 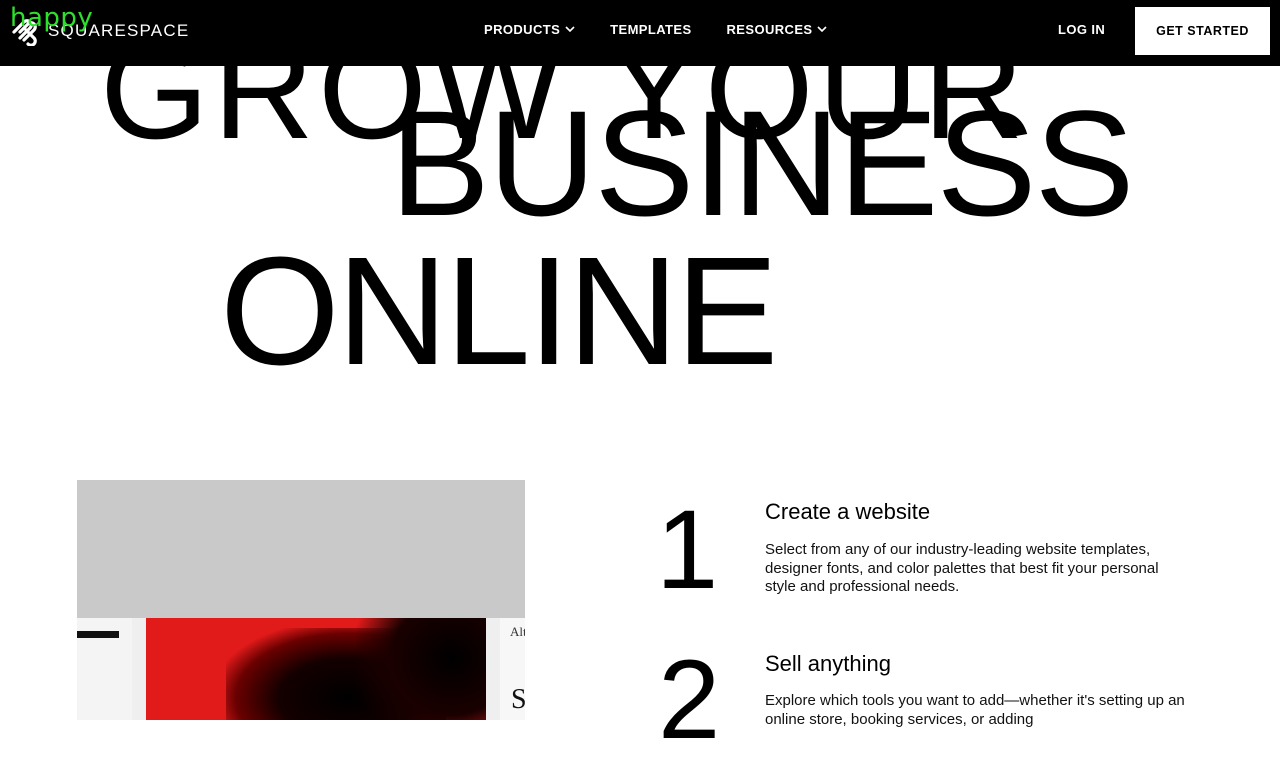 What do you see at coordinates (499, 311) in the screenshot?
I see `hero-heading-line-2: ONLINE` at bounding box center [499, 311].